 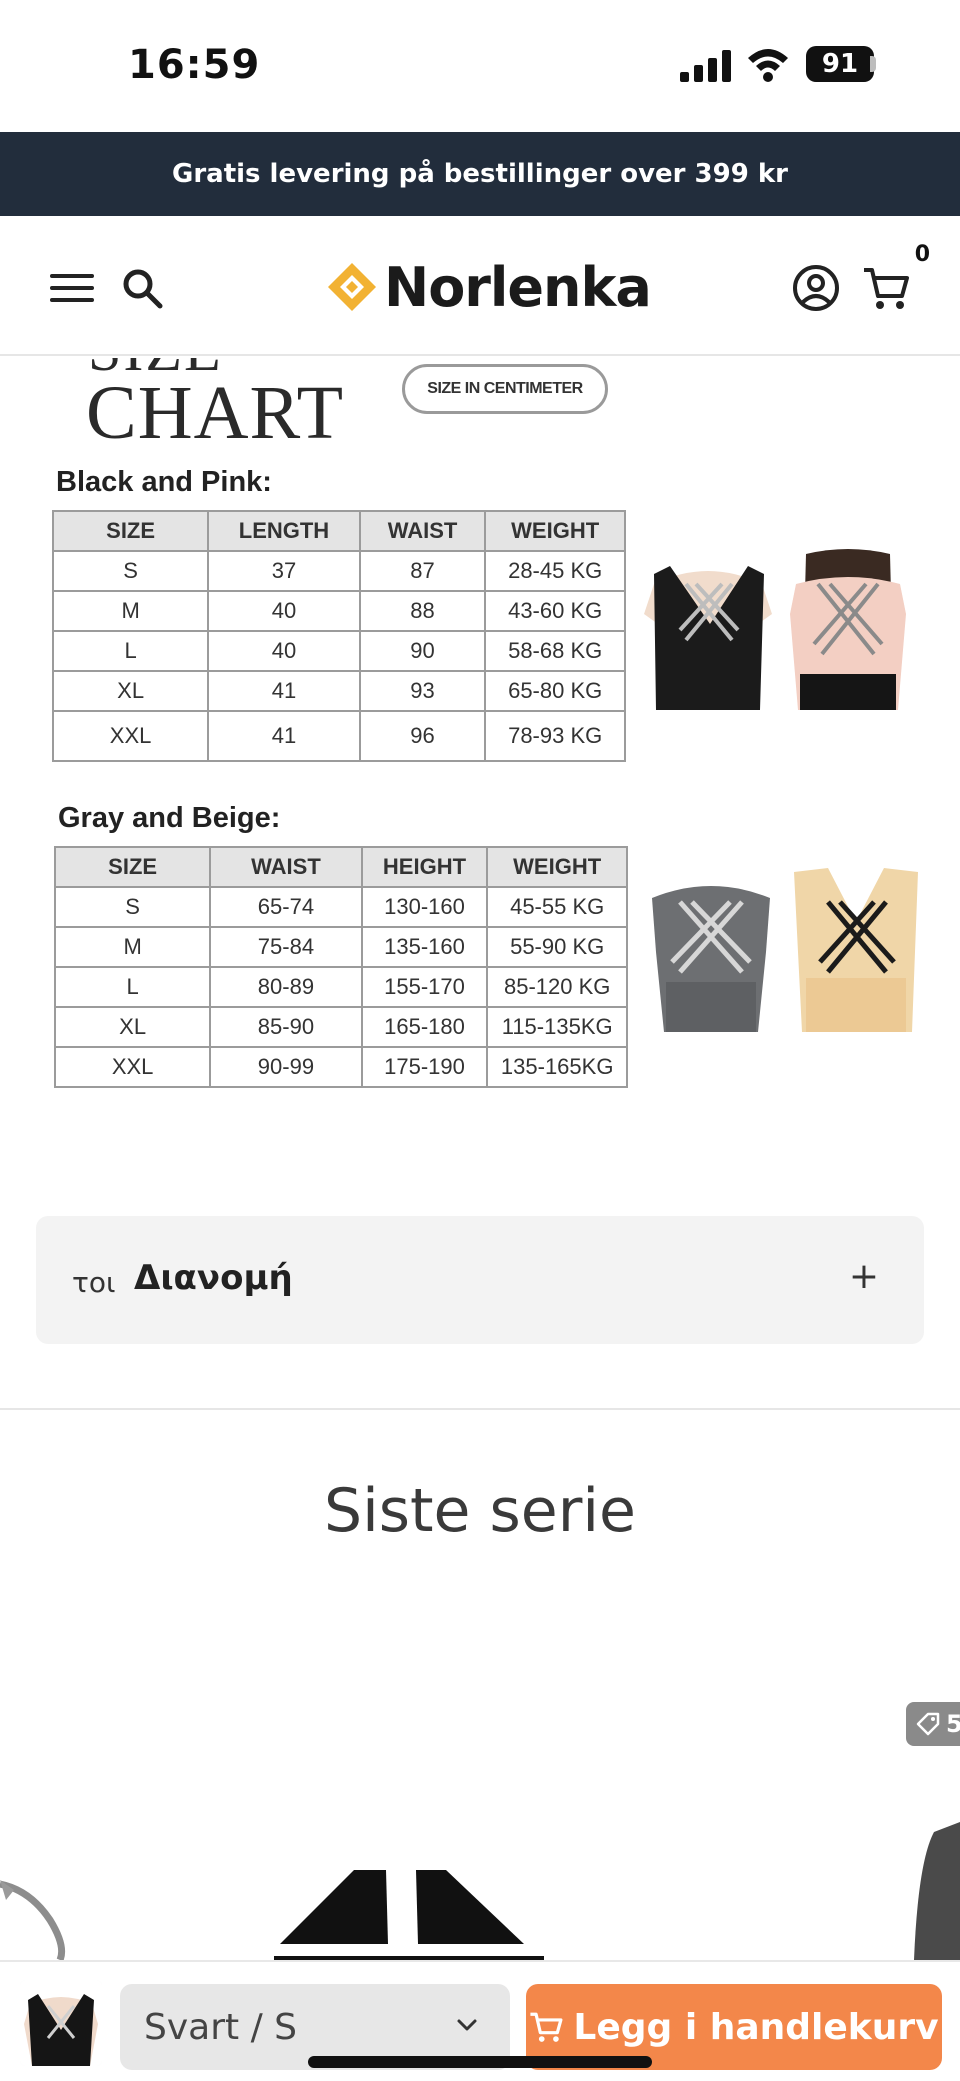 What do you see at coordinates (132, 907) in the screenshot?
I see `table-cell: S` at bounding box center [132, 907].